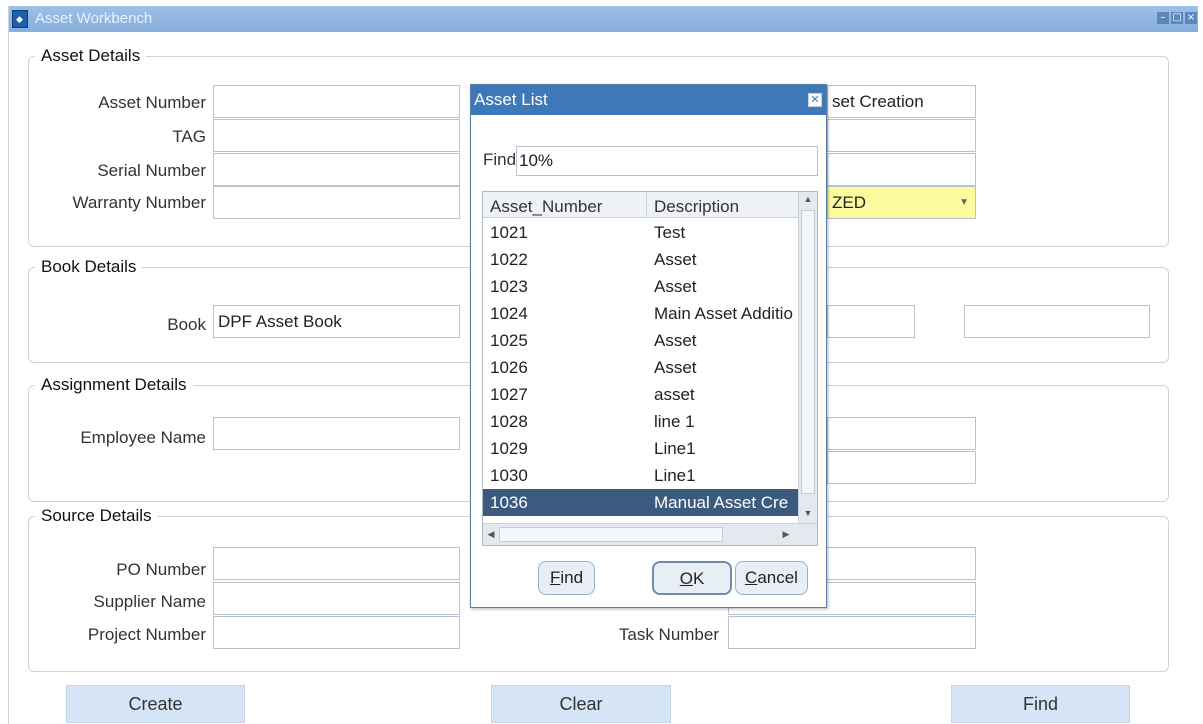 This screenshot has height=724, width=1203. I want to click on column-header-description: Description, so click(723, 205).